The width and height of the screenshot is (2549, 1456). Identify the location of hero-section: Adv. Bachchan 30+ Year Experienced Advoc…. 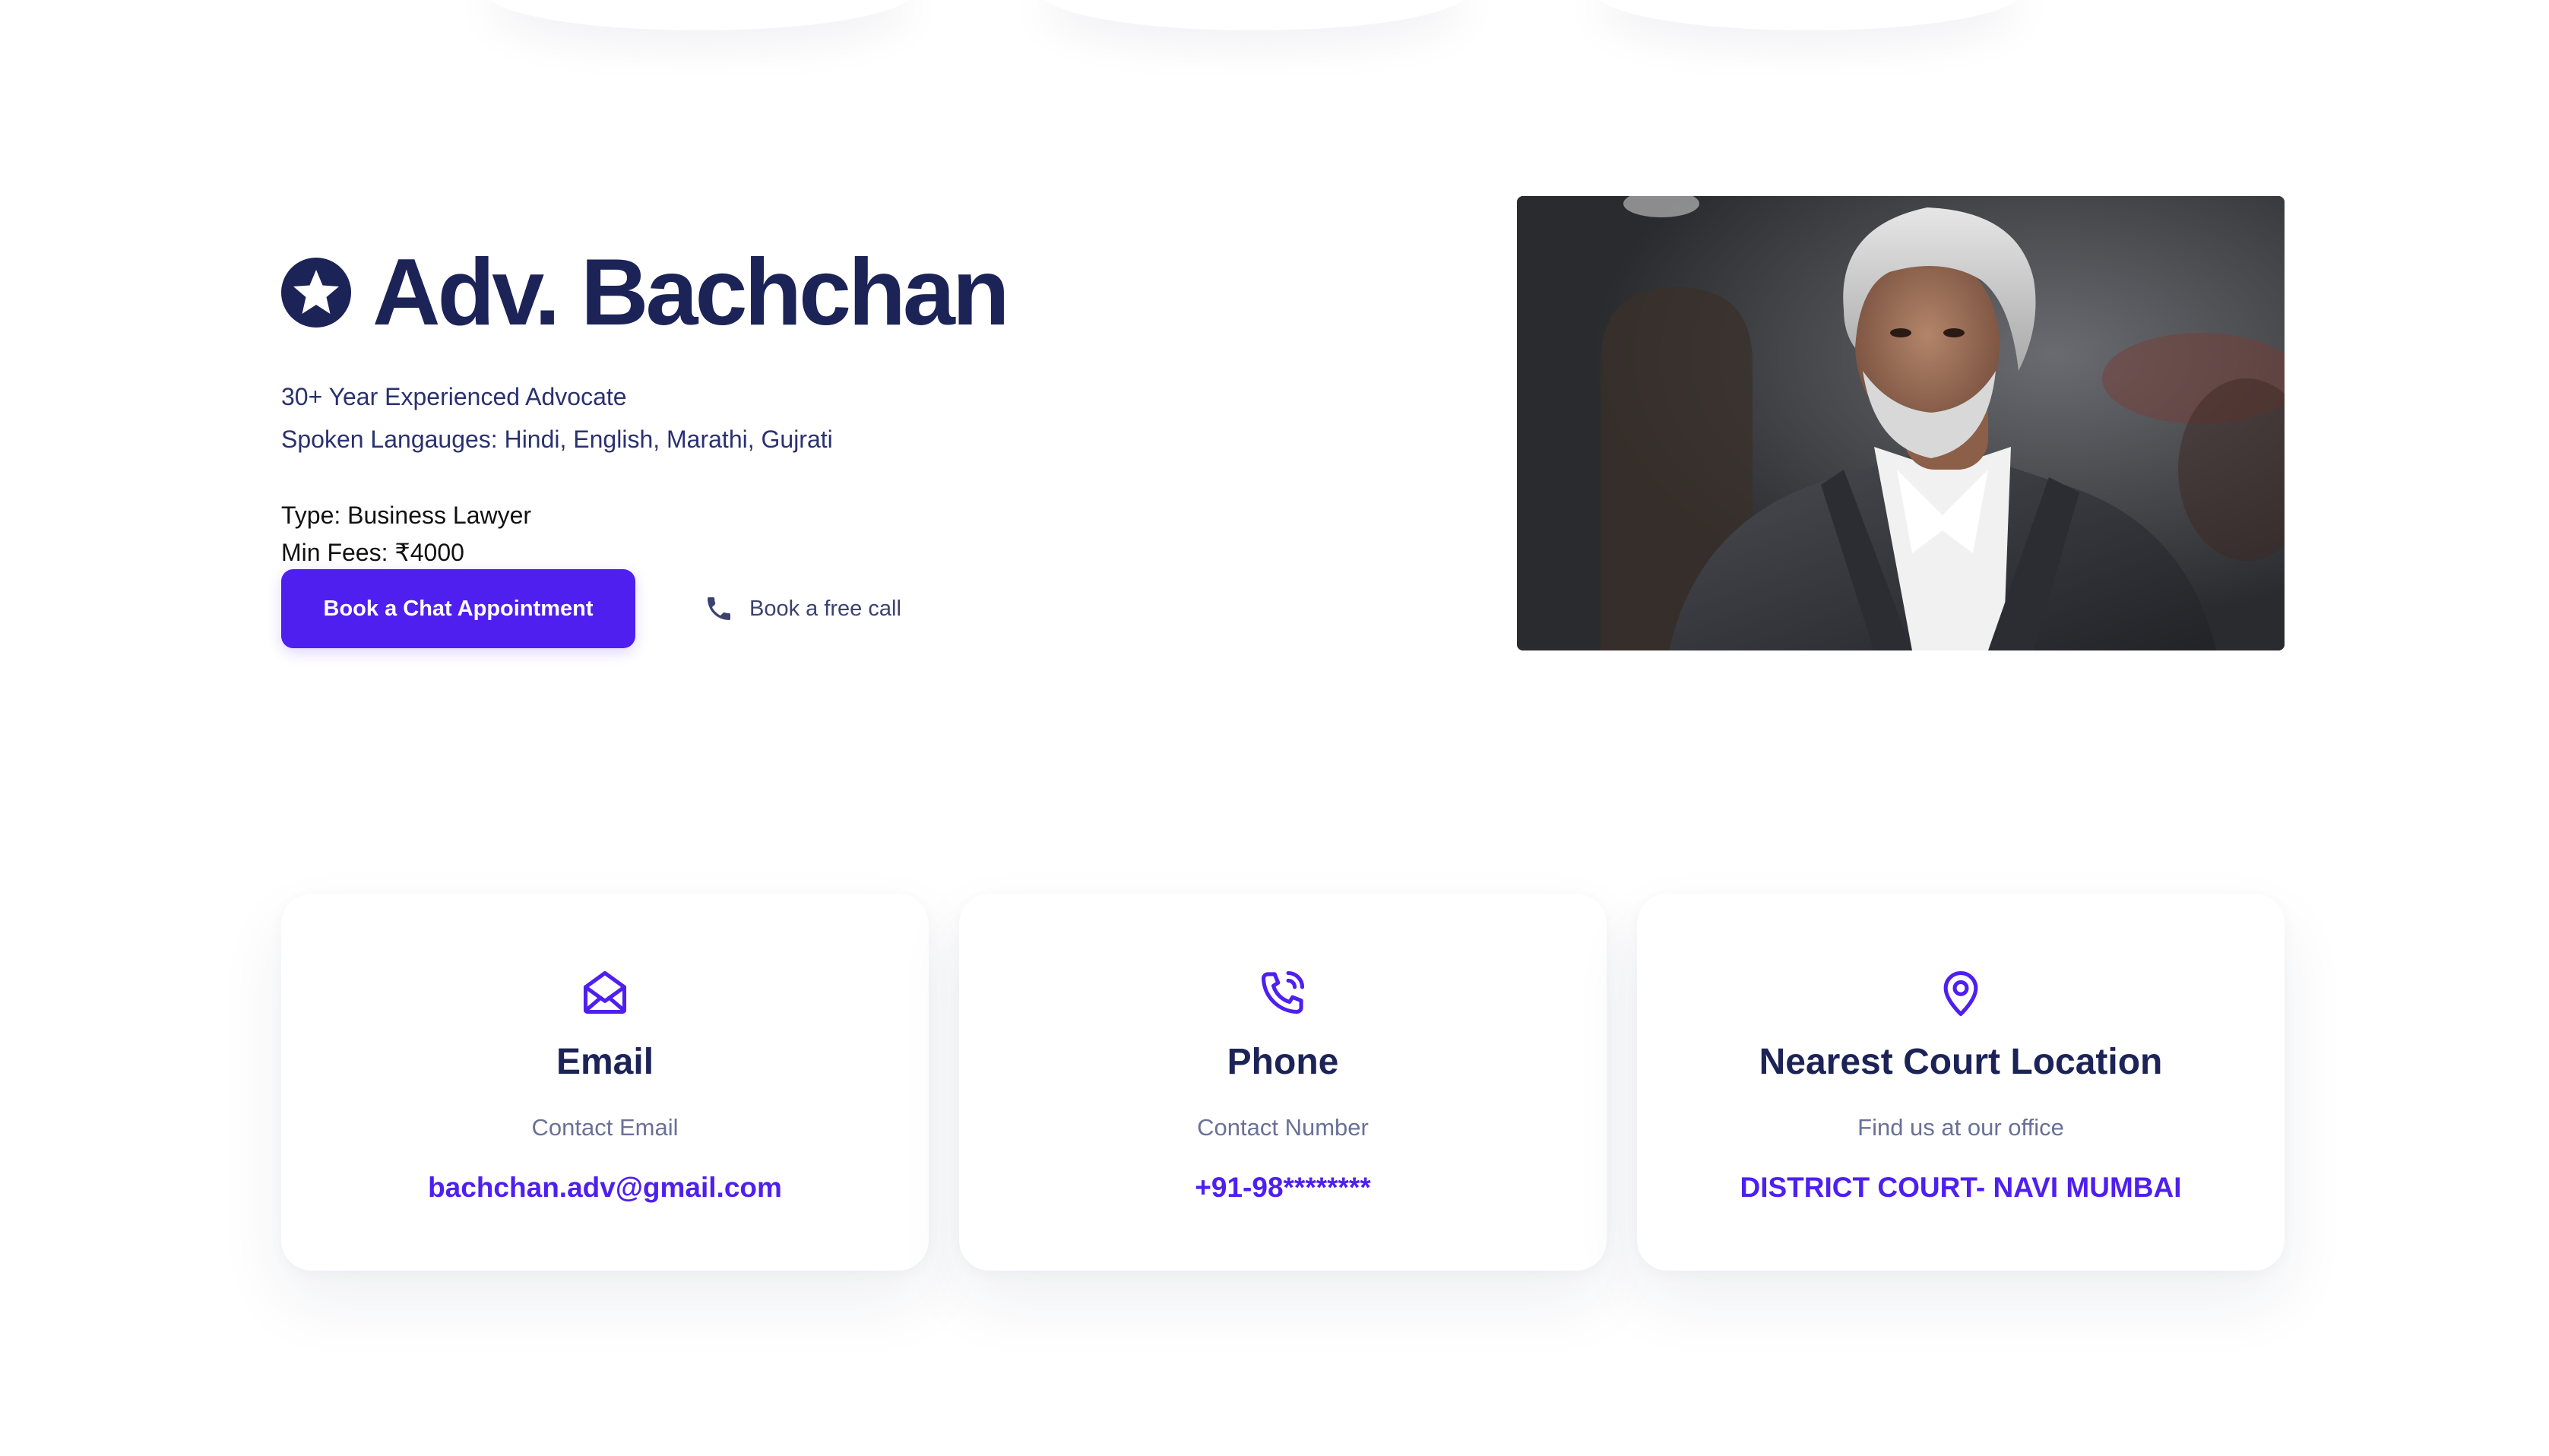
(813, 446).